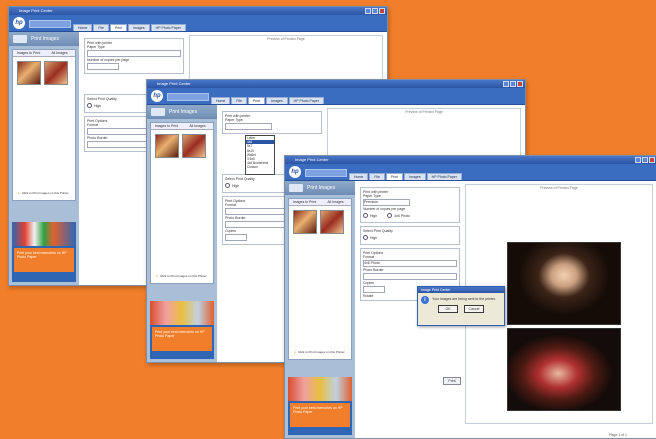 The height and width of the screenshot is (439, 656). I want to click on cancel-button: Cancel, so click(474, 309).